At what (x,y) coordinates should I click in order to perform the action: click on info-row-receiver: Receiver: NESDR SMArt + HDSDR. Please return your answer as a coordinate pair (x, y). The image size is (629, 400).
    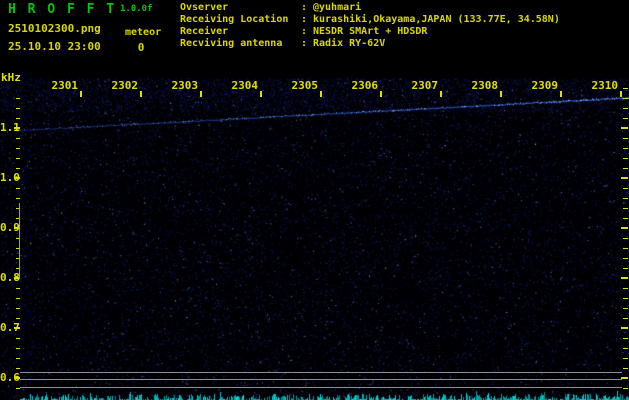
    Looking at the image, I should click on (370, 32).